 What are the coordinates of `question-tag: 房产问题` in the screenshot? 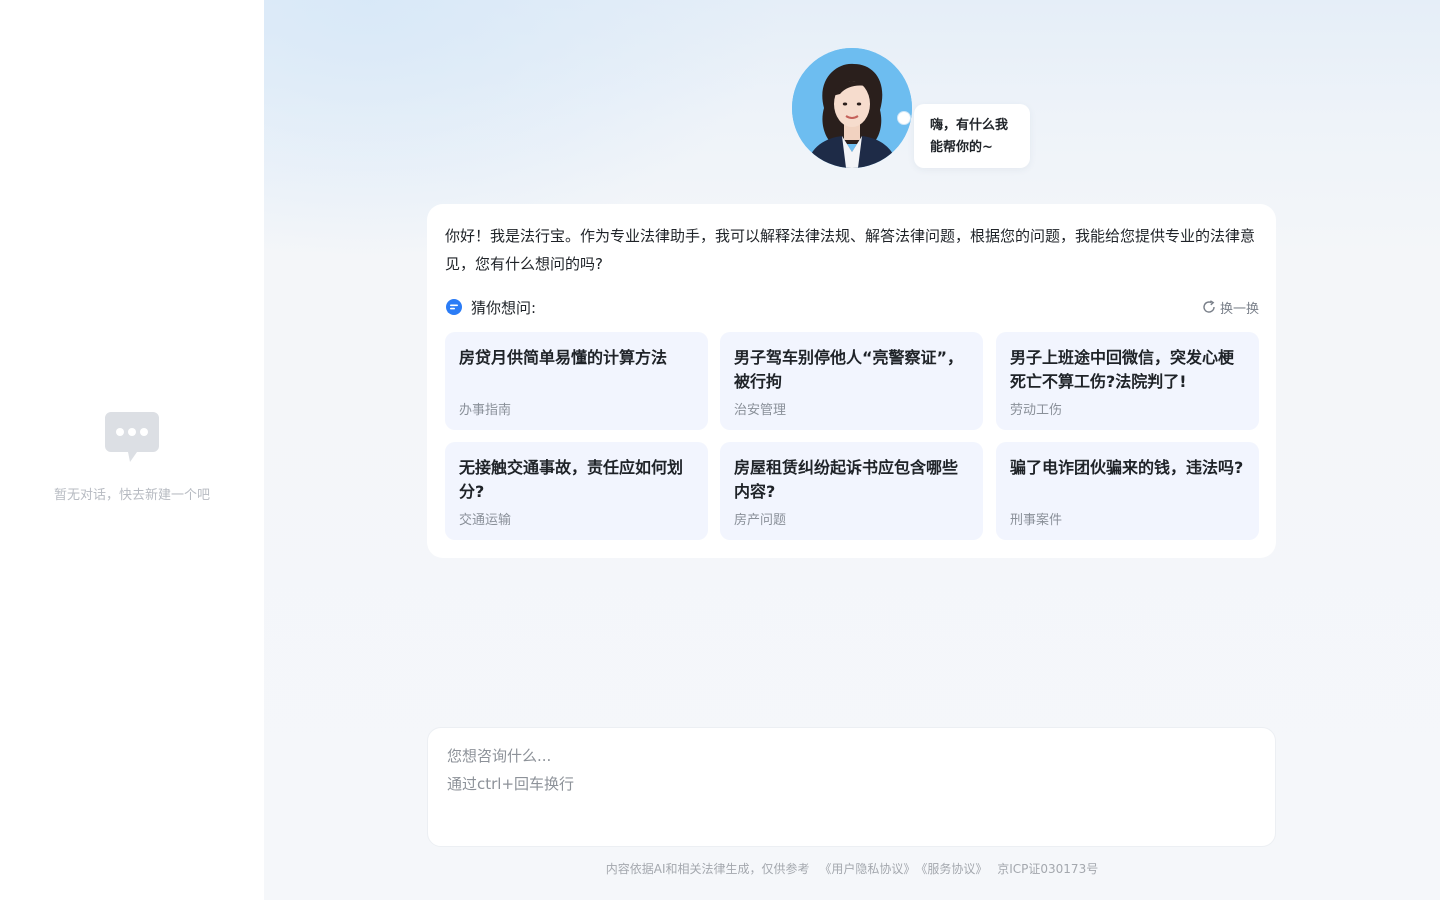 It's located at (760, 520).